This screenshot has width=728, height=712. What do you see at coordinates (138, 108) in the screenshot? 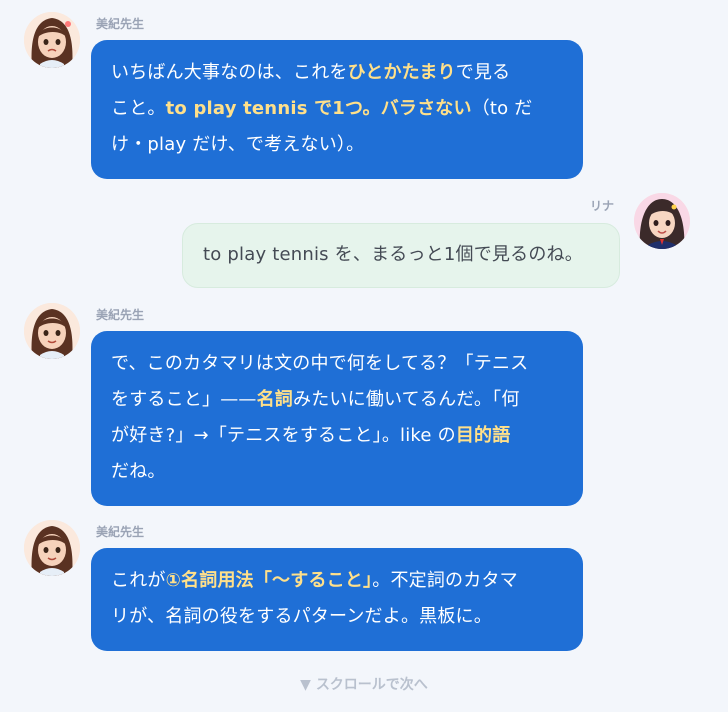
I see `message-text: こと。` at bounding box center [138, 108].